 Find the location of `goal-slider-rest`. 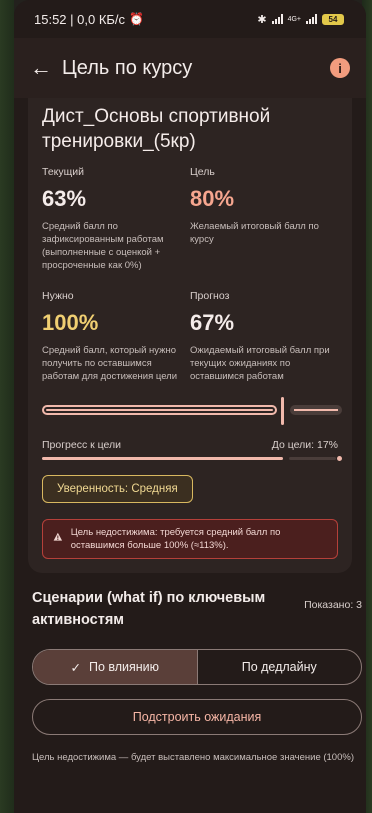

goal-slider-rest is located at coordinates (316, 410).